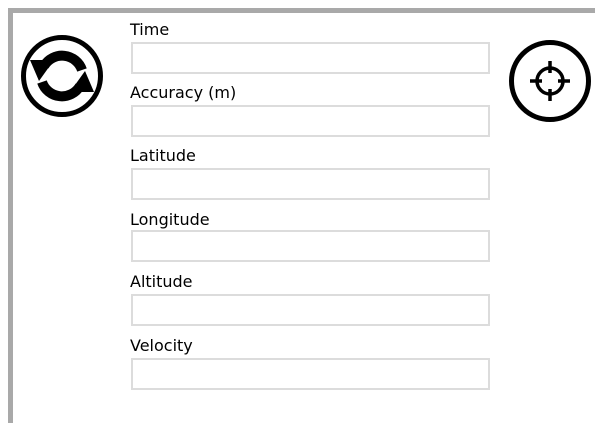 This screenshot has width=595, height=423. Describe the element at coordinates (161, 281) in the screenshot. I see `altitude-label: Altitude` at that location.